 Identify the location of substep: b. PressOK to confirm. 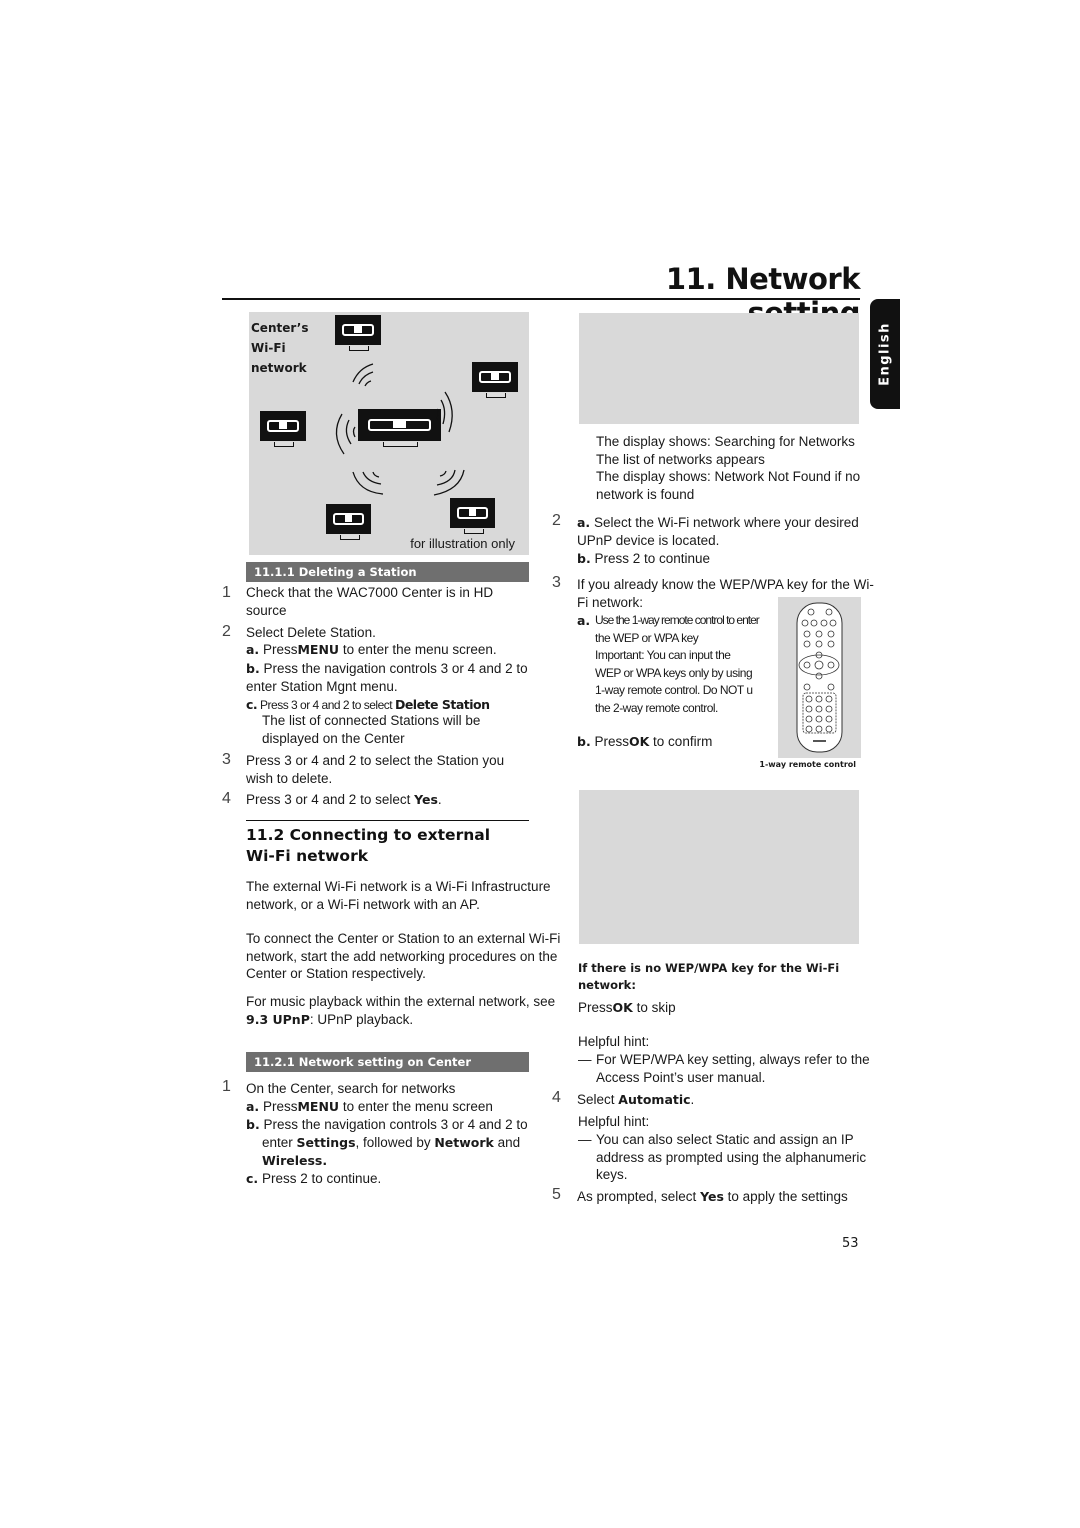
(644, 742).